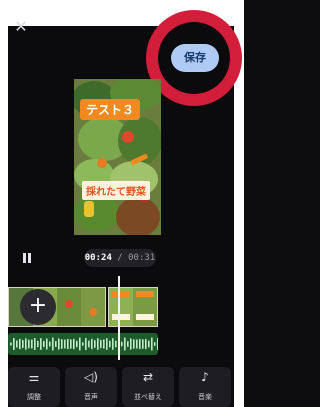 This screenshot has width=320, height=407. What do you see at coordinates (91, 377) in the screenshot?
I see `speaker-icon: ◁)` at bounding box center [91, 377].